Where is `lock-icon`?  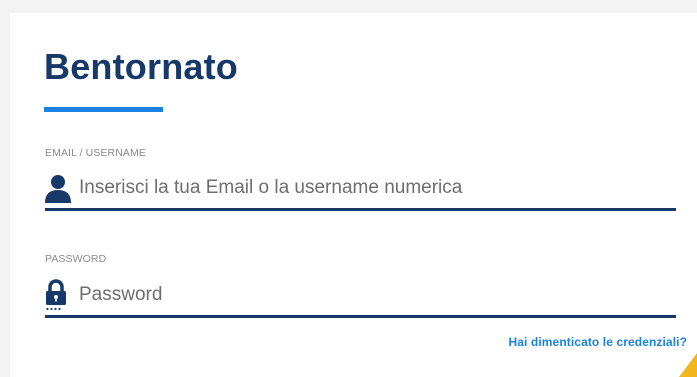 lock-icon is located at coordinates (60, 295).